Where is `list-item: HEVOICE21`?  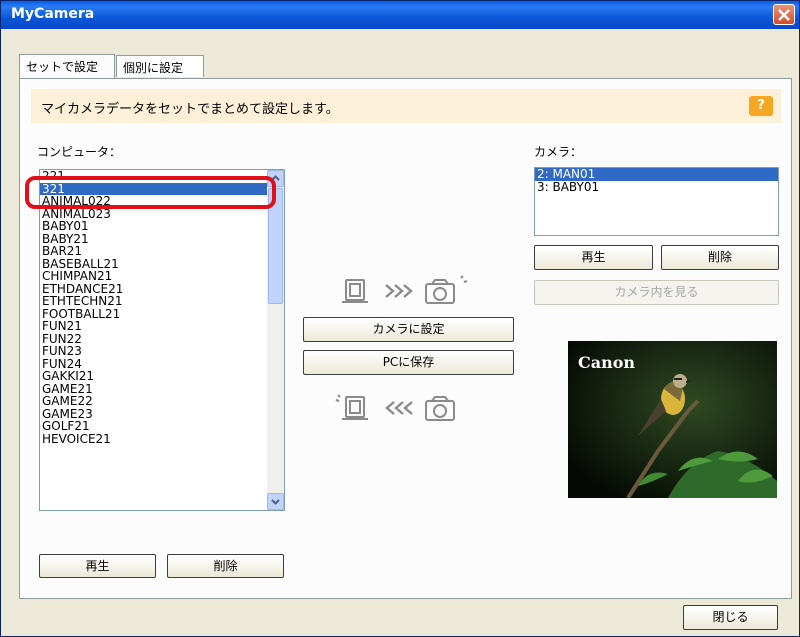 list-item: HEVOICE21 is located at coordinates (162, 439).